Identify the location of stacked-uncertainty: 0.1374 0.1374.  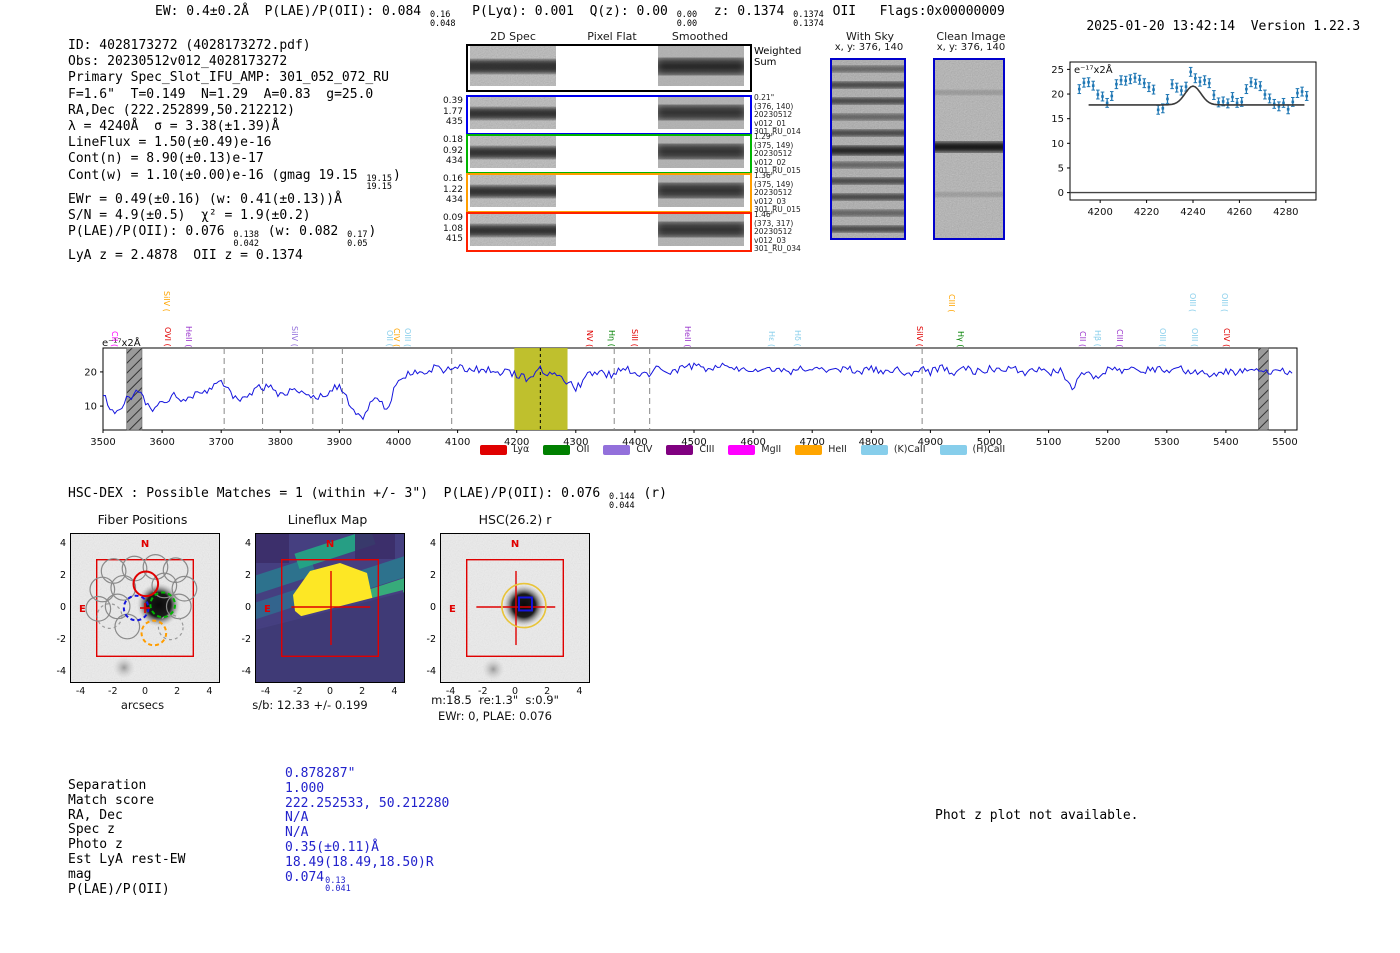
(808, 19).